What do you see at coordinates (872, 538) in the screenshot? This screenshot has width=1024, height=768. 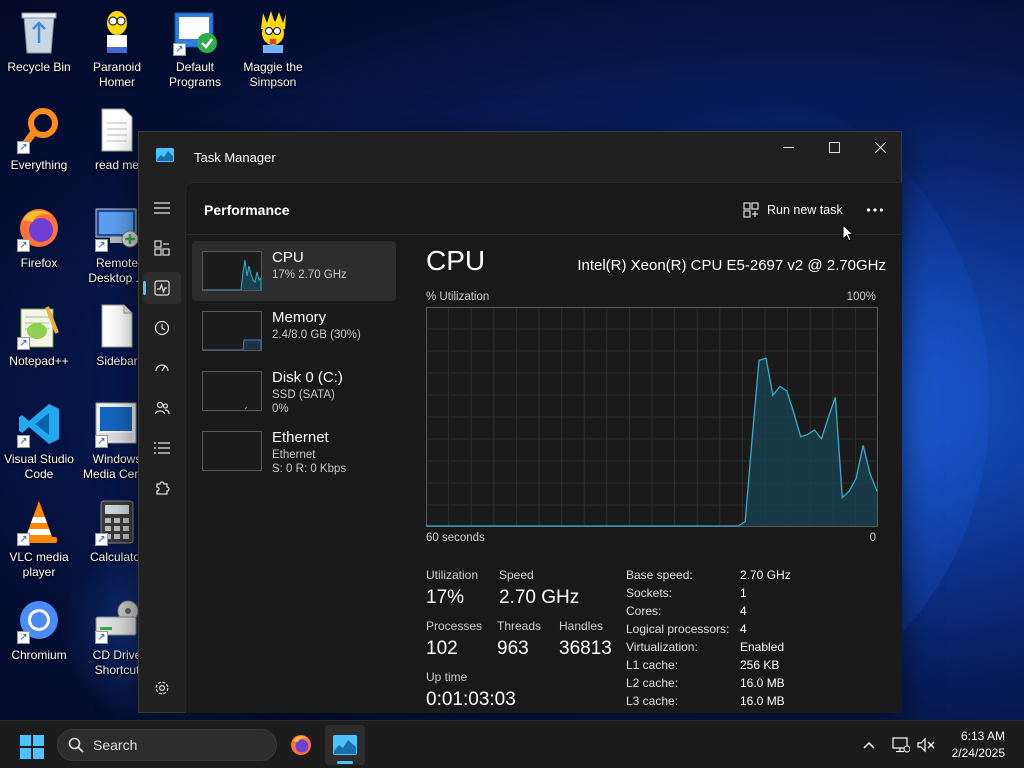 I see `graph-time-zero-label: 0` at bounding box center [872, 538].